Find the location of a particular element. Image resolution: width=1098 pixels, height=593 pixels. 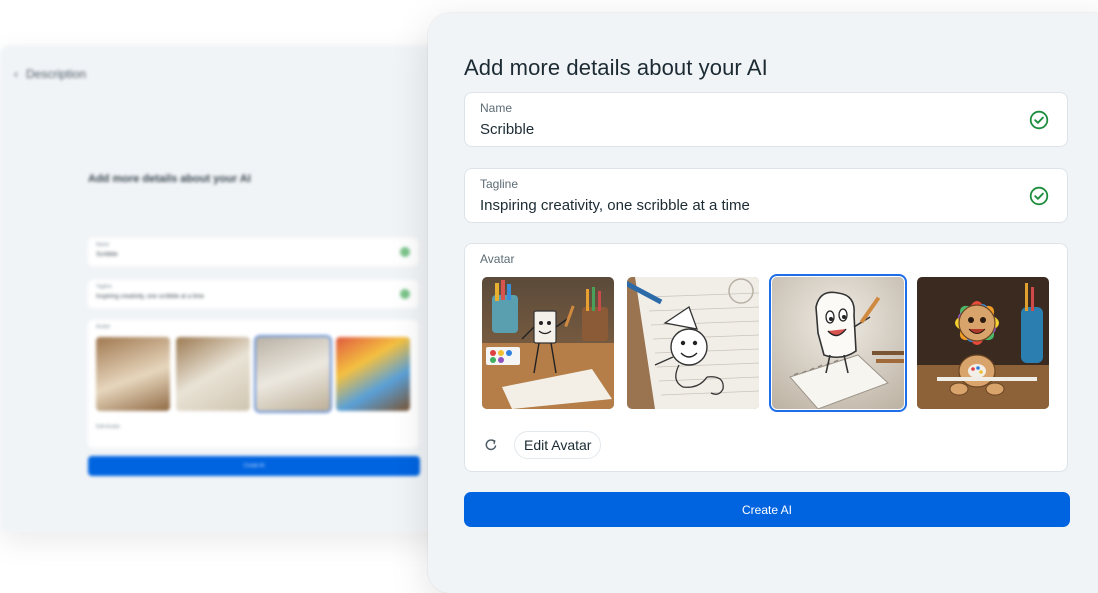

name-label: Name is located at coordinates (496, 108).